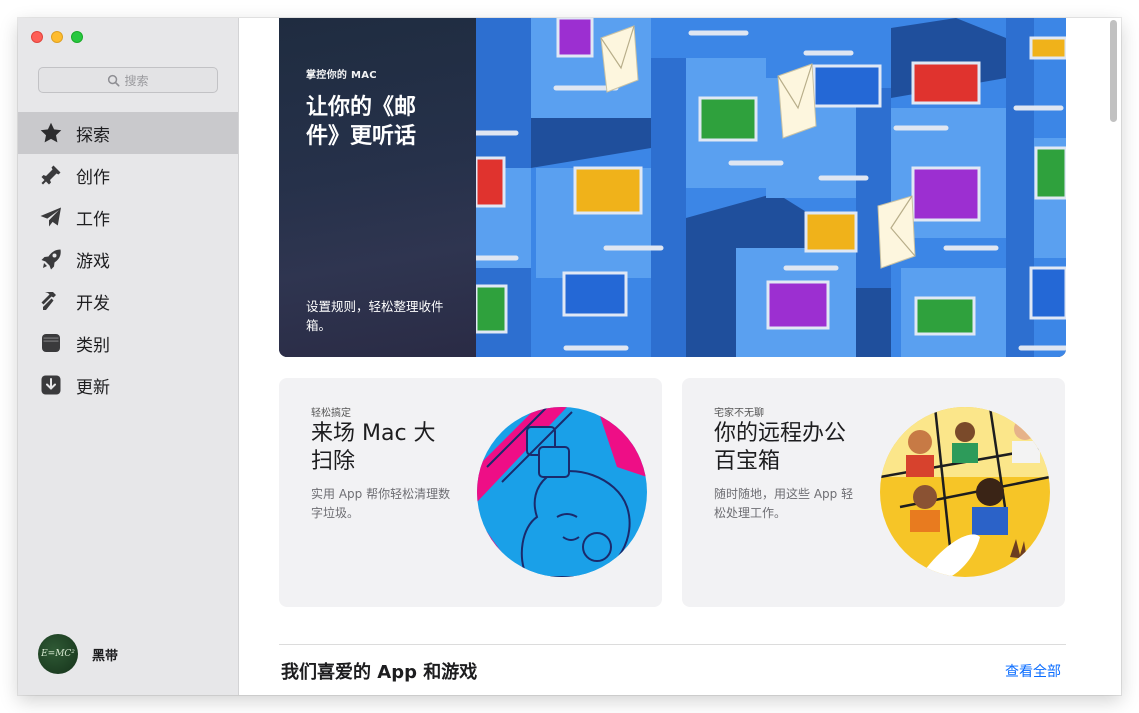  I want to click on scrollbar-thumb, so click(1113, 71).